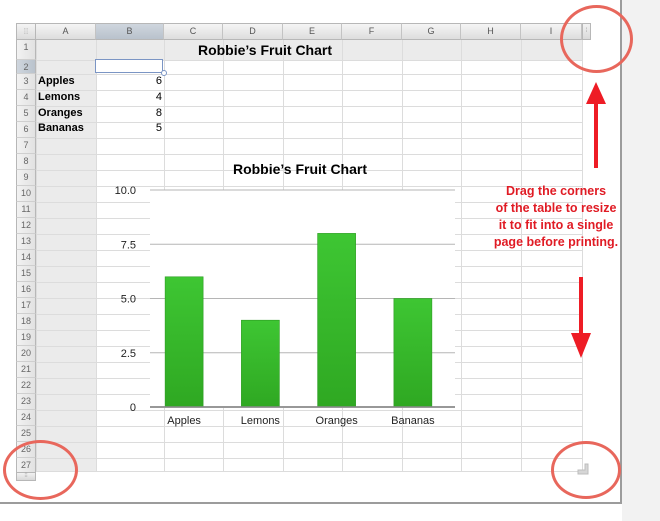 Image resolution: width=660 pixels, height=521 pixels. I want to click on cell-value-lemons: 4, so click(129, 97).